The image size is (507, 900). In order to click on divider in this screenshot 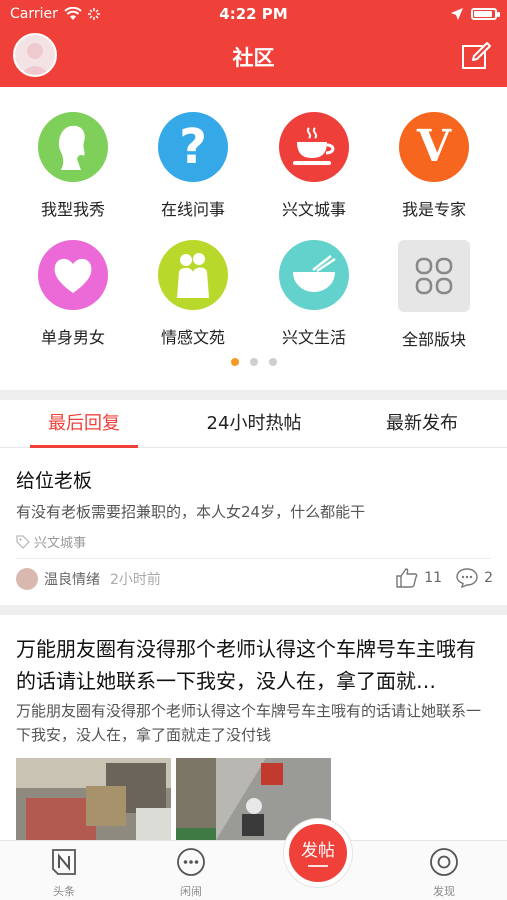, I will do `click(253, 558)`.